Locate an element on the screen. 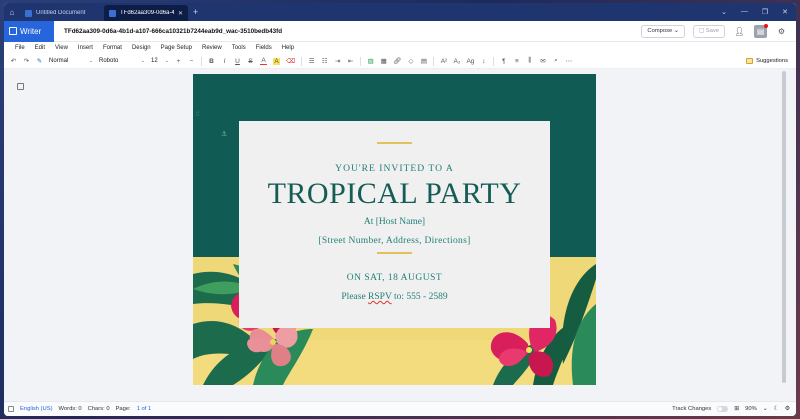 This screenshot has width=800, height=419. rsvp-misspelled-word: RSPV is located at coordinates (380, 297).